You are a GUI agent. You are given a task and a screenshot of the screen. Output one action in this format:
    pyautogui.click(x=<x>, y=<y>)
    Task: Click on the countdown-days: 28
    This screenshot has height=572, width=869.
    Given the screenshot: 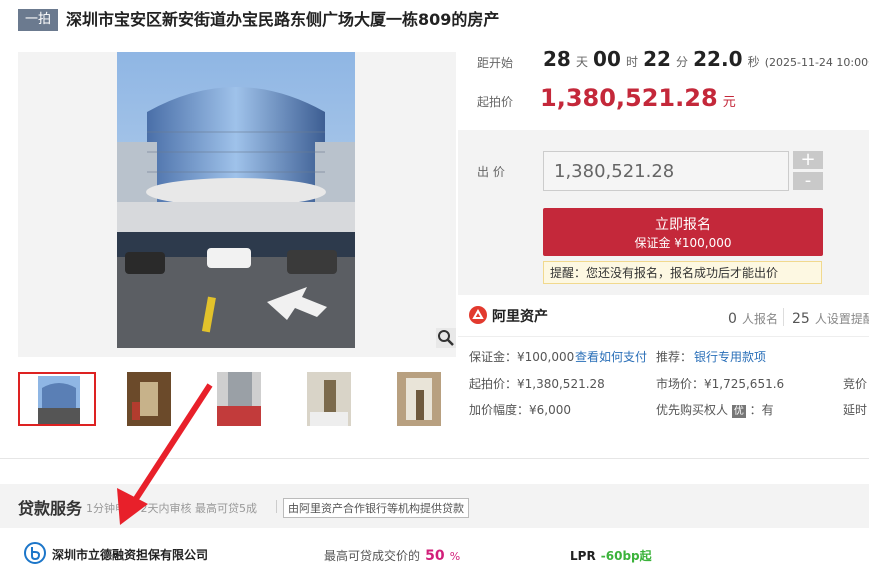 What is the action you would take?
    pyautogui.click(x=557, y=59)
    